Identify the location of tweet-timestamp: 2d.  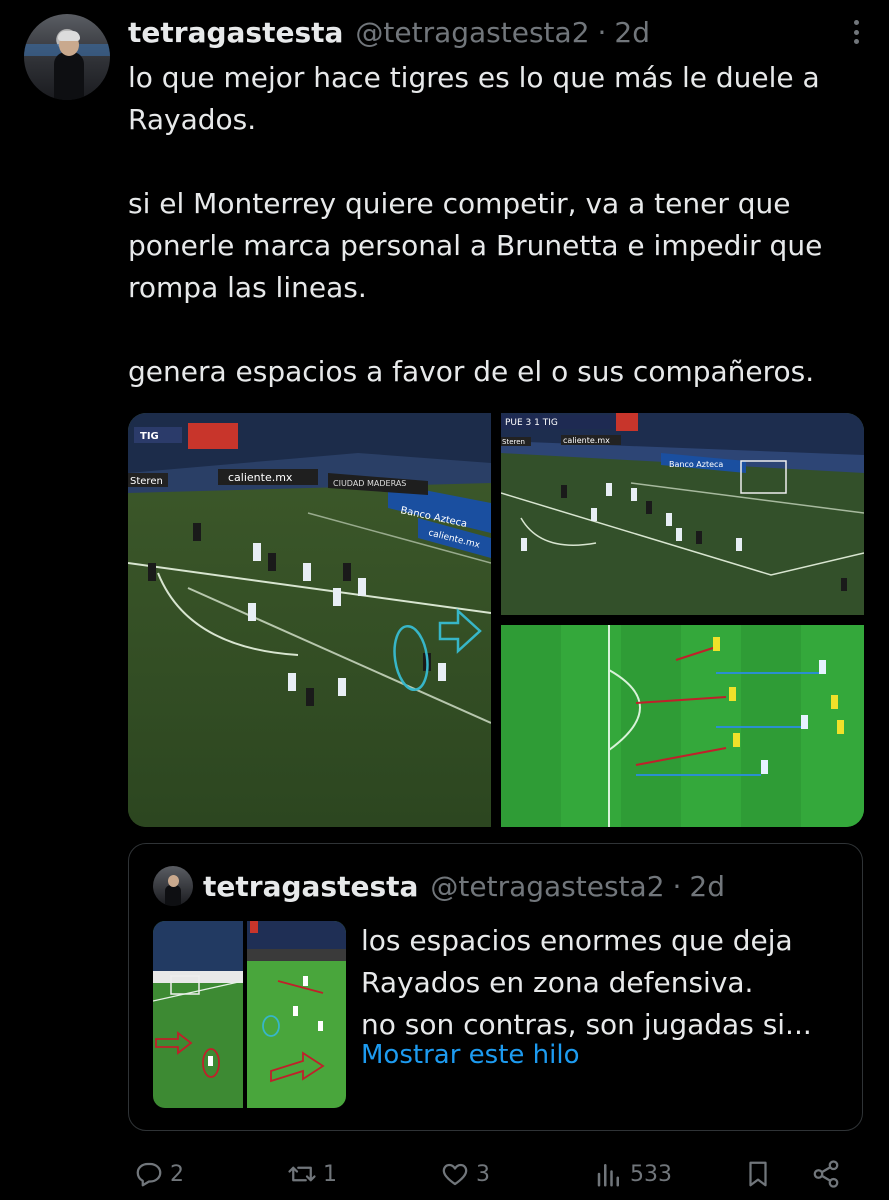
(632, 32).